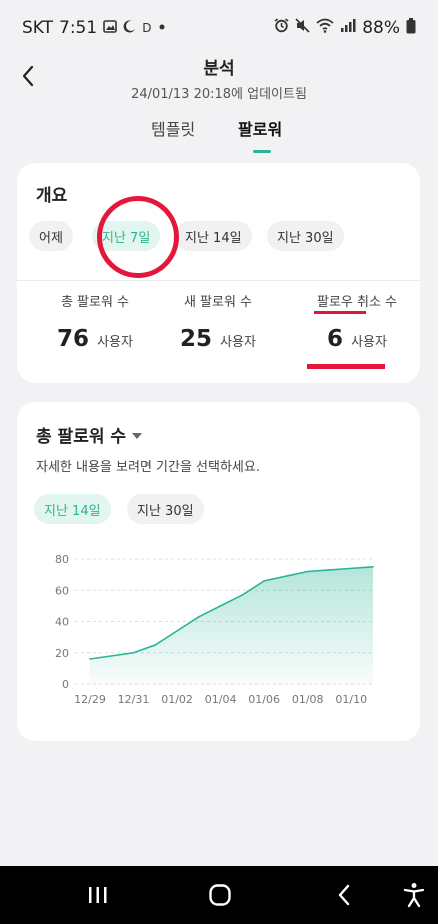  Describe the element at coordinates (65, 684) in the screenshot. I see `y-tick-label: 0` at that location.